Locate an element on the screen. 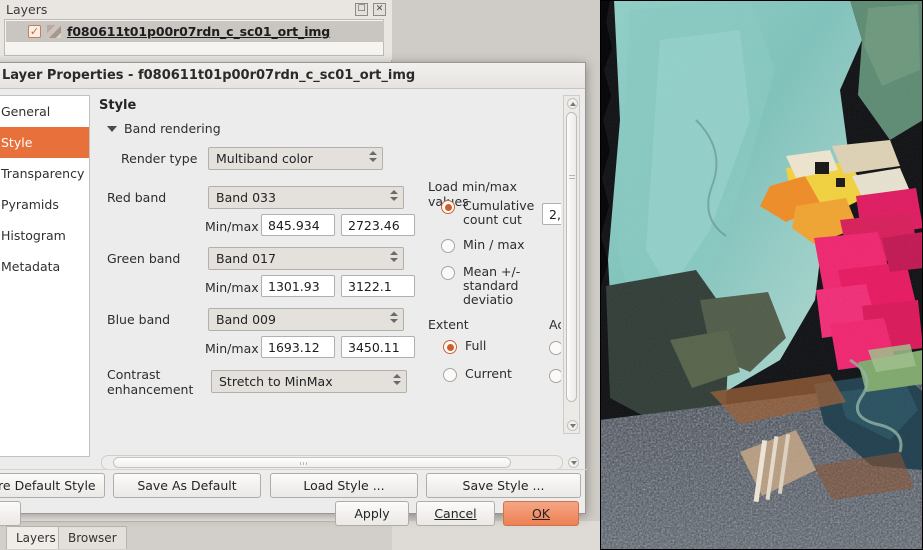 The image size is (923, 550). green-band-value: Band 017 is located at coordinates (246, 258).